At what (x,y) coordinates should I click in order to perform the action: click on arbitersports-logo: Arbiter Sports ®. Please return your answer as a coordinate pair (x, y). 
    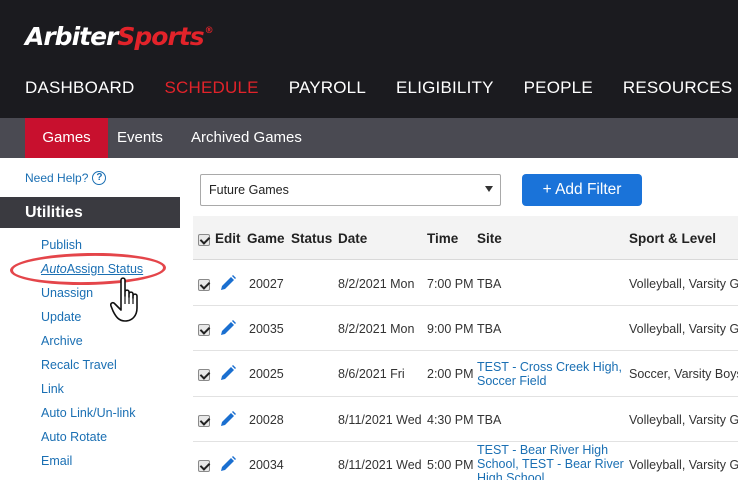
    Looking at the image, I should click on (119, 39).